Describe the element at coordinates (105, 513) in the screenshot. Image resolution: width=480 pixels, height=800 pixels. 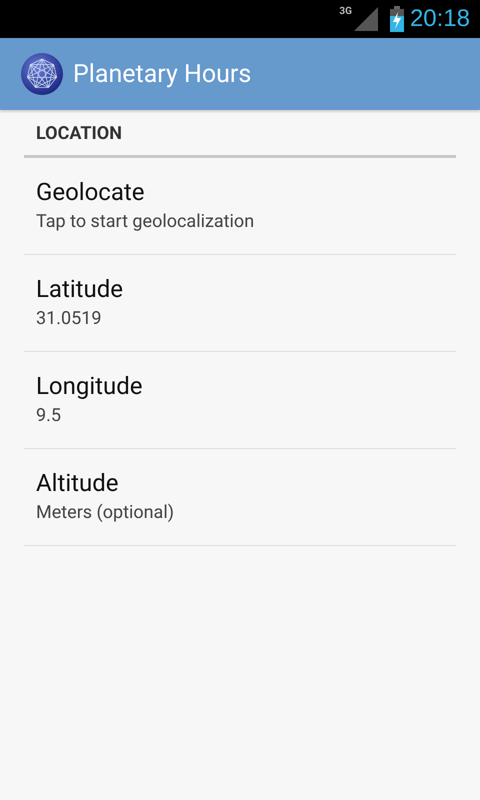
I see `preference-summary: Meters (optional)` at that location.